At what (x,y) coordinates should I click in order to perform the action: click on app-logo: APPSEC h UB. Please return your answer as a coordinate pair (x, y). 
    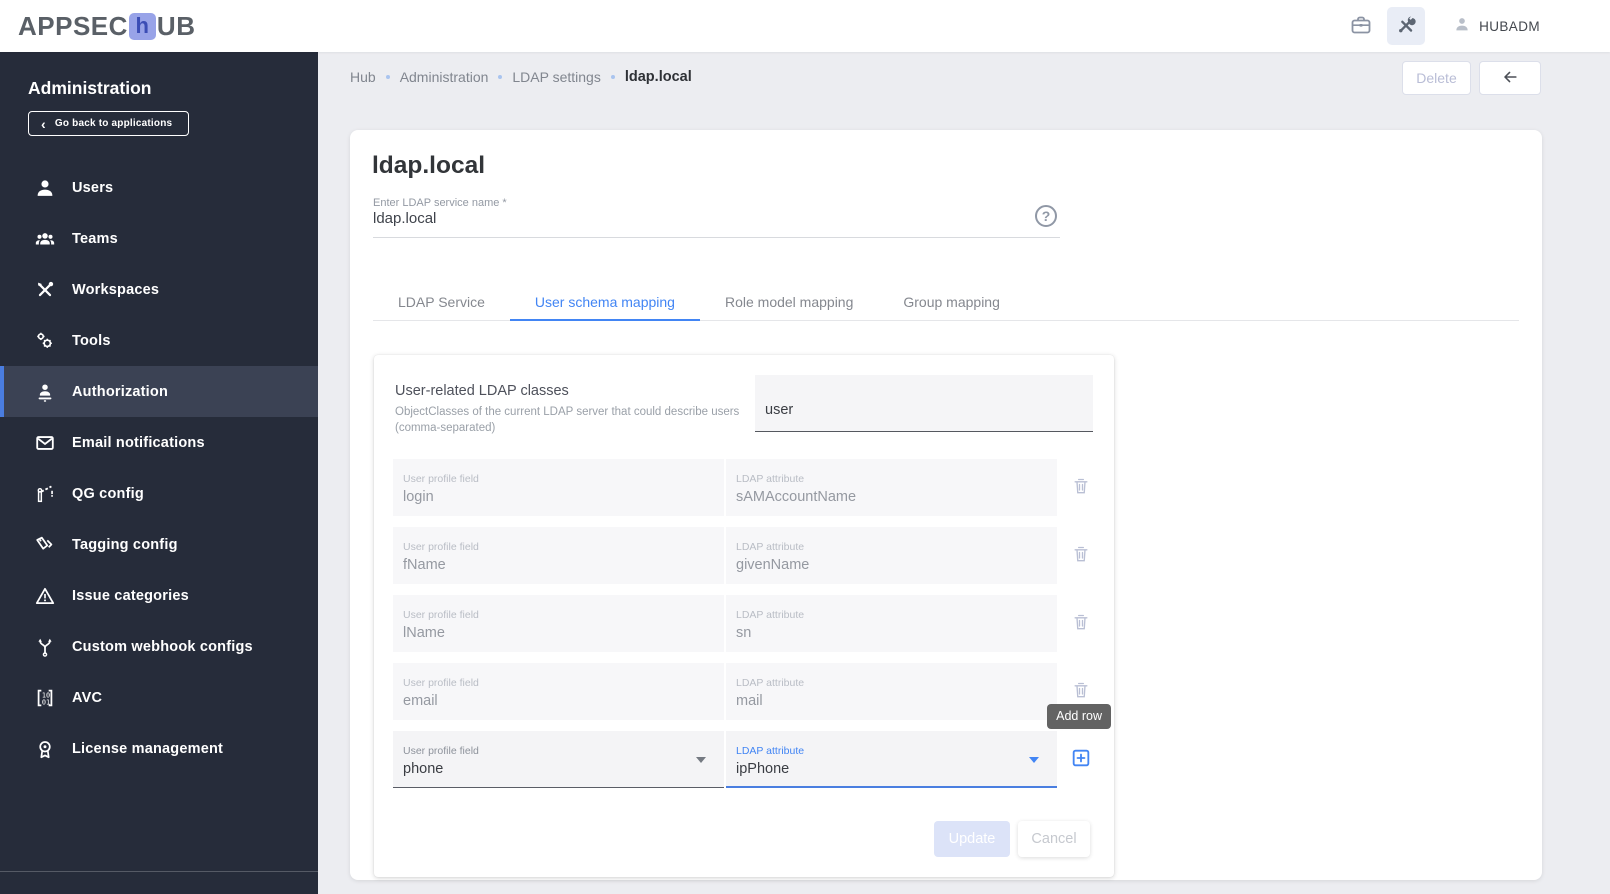
    Looking at the image, I should click on (97, 26).